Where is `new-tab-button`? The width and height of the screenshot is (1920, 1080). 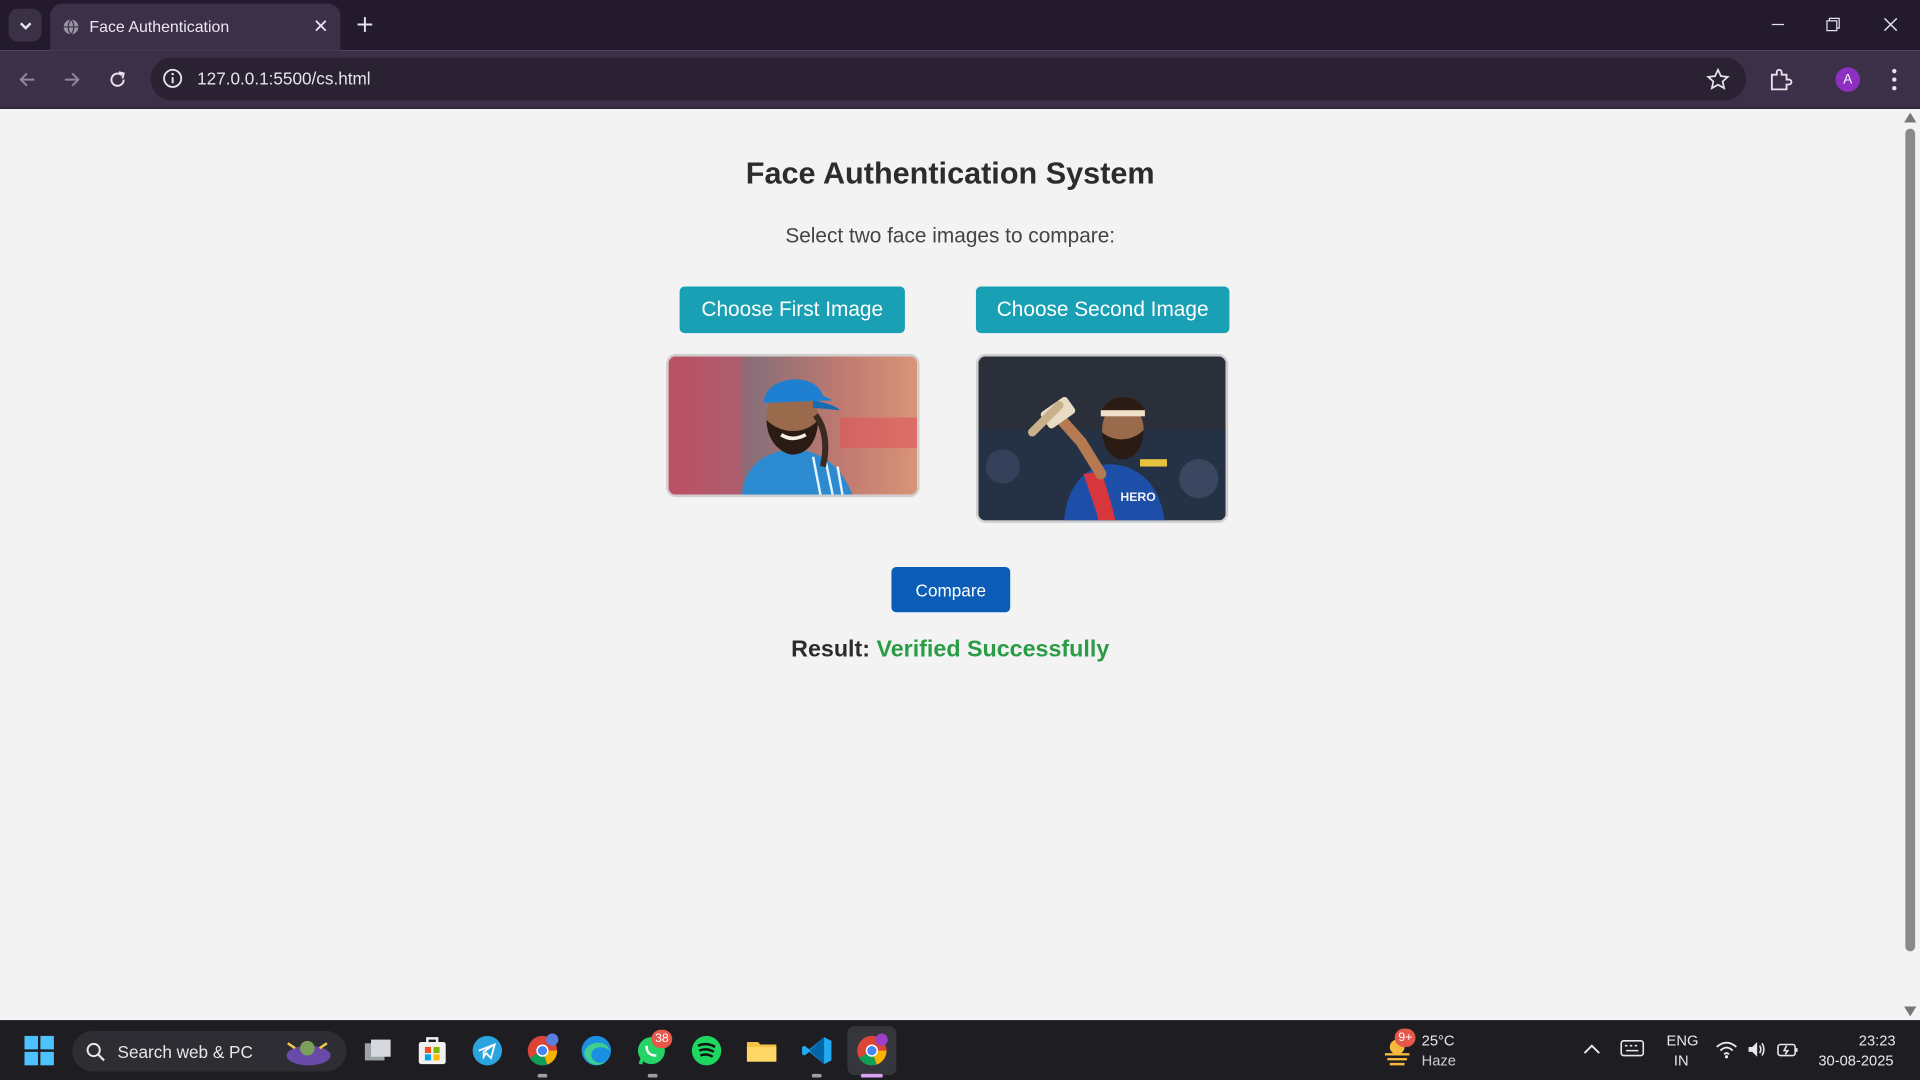
new-tab-button is located at coordinates (365, 24).